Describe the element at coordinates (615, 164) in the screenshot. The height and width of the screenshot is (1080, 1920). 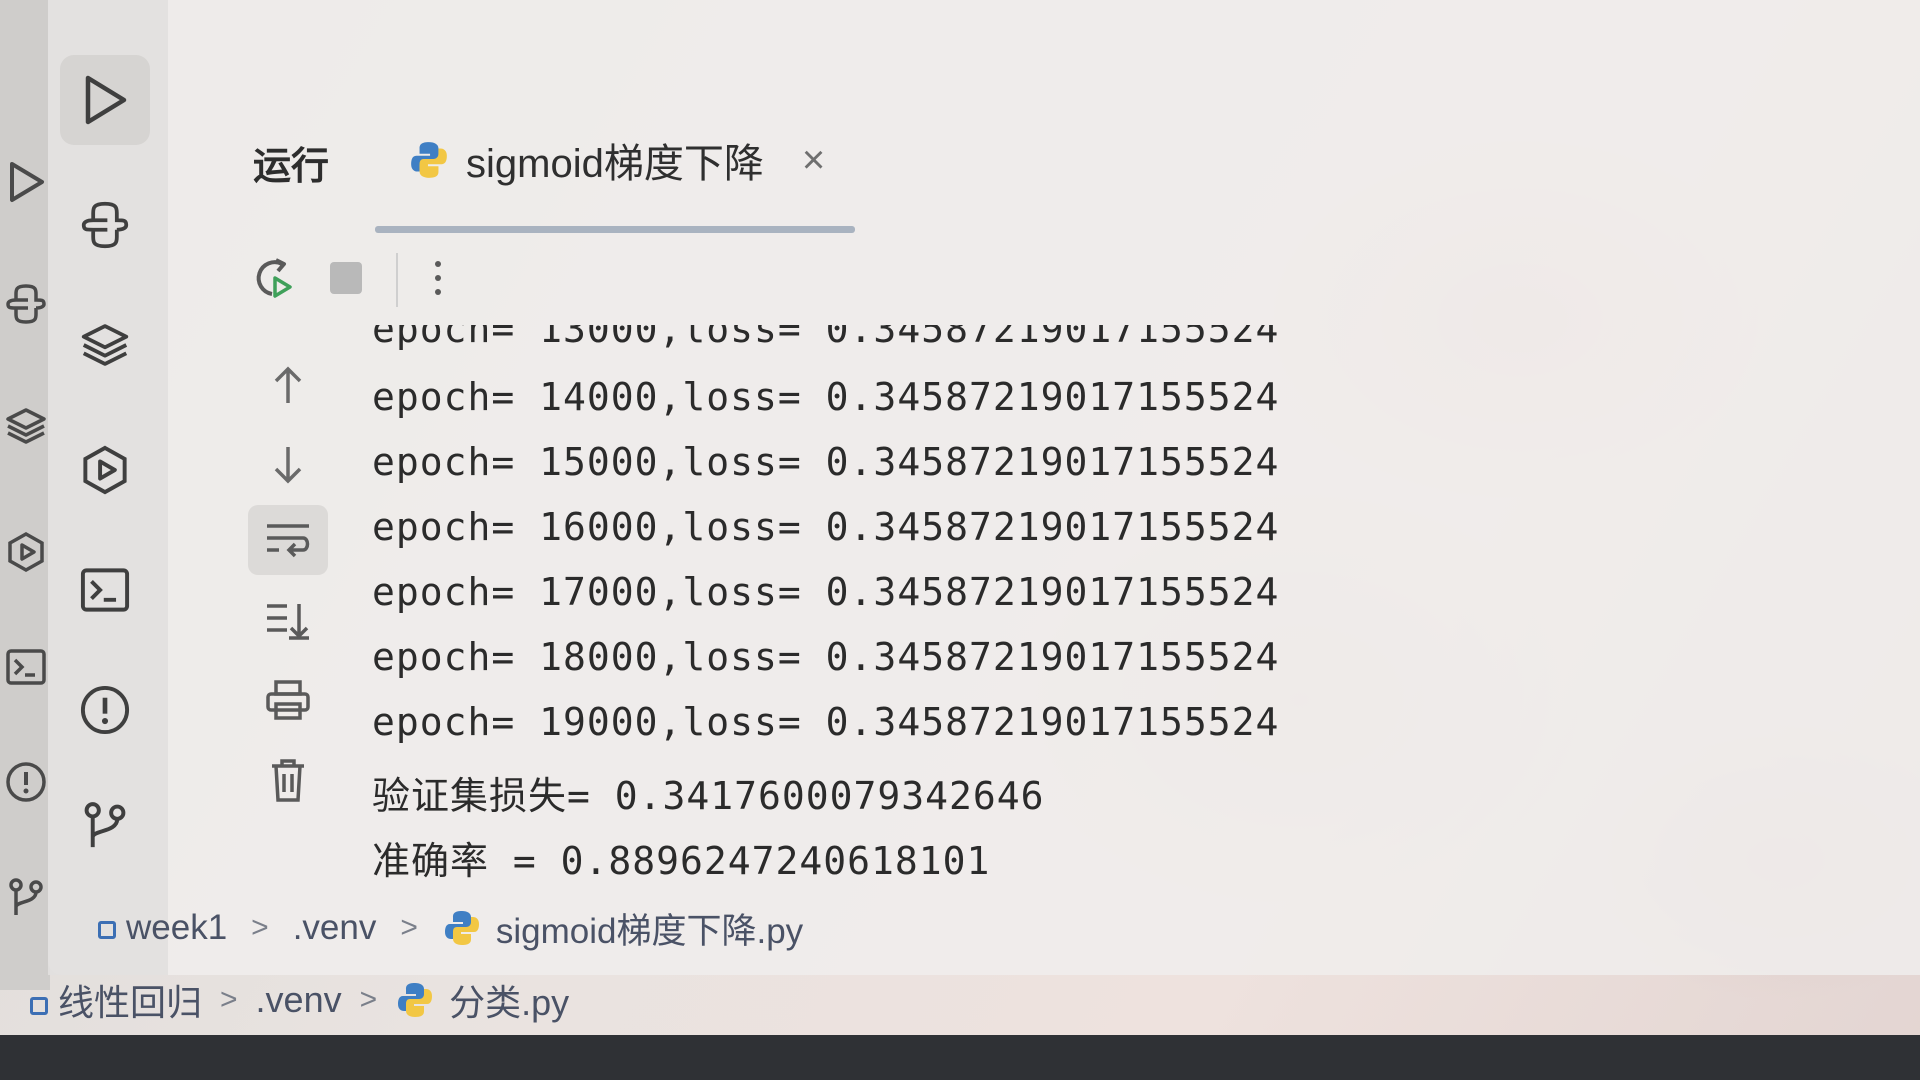
I see `run-tab-label: sigmoid梯度下降` at that location.